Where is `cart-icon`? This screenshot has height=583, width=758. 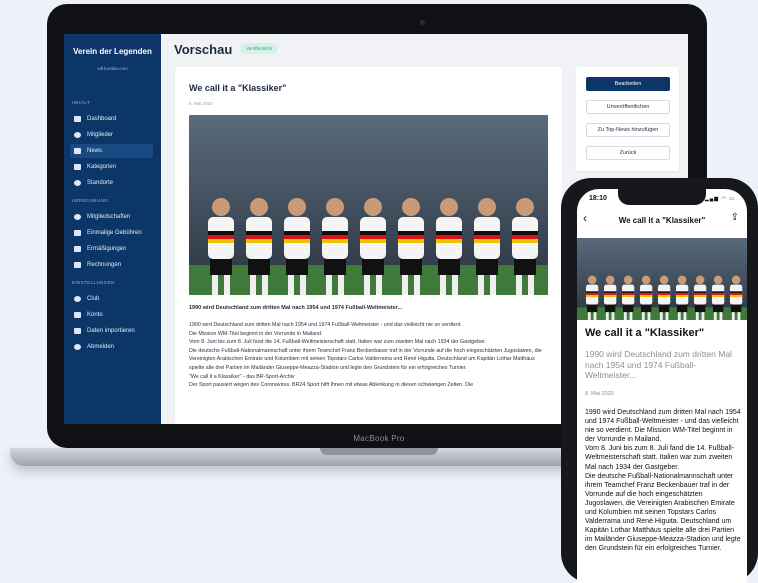
cart-icon is located at coordinates (77, 315).